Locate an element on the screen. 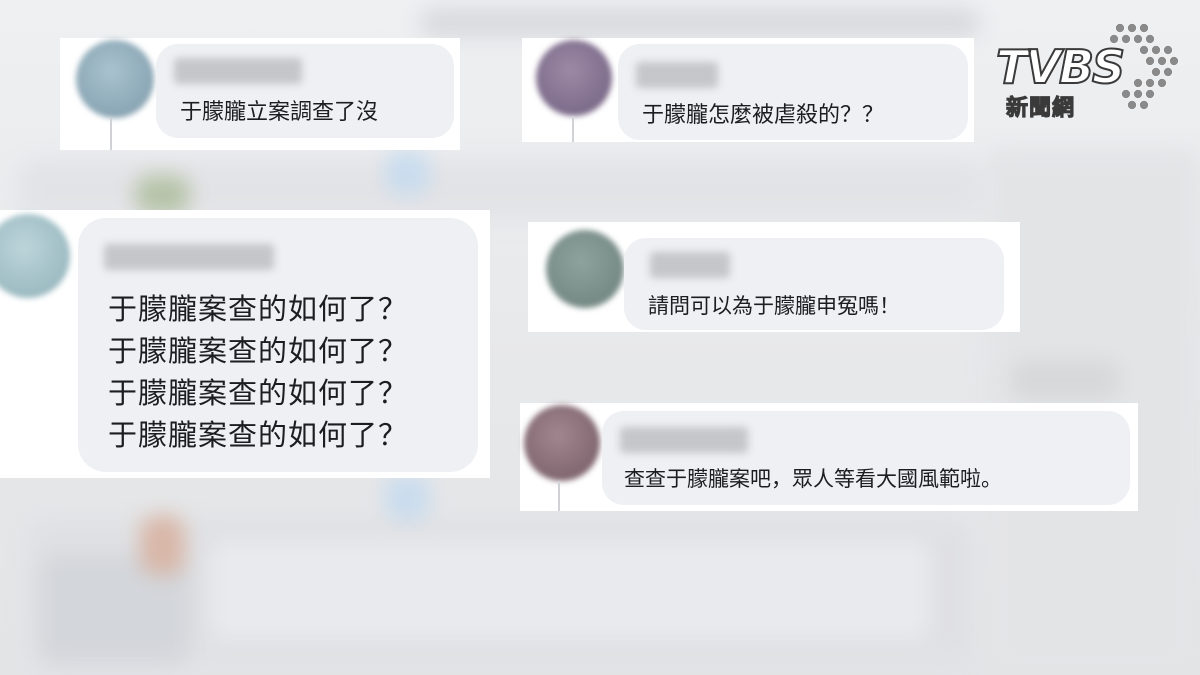  comment-card: 請問可以為于朦朧申冤嗎！ is located at coordinates (774, 277).